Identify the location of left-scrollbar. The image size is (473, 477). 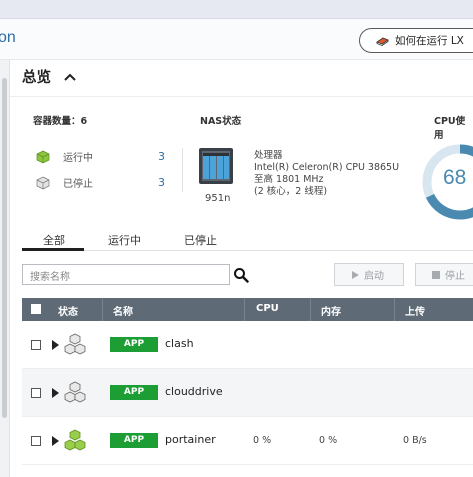
(5, 268).